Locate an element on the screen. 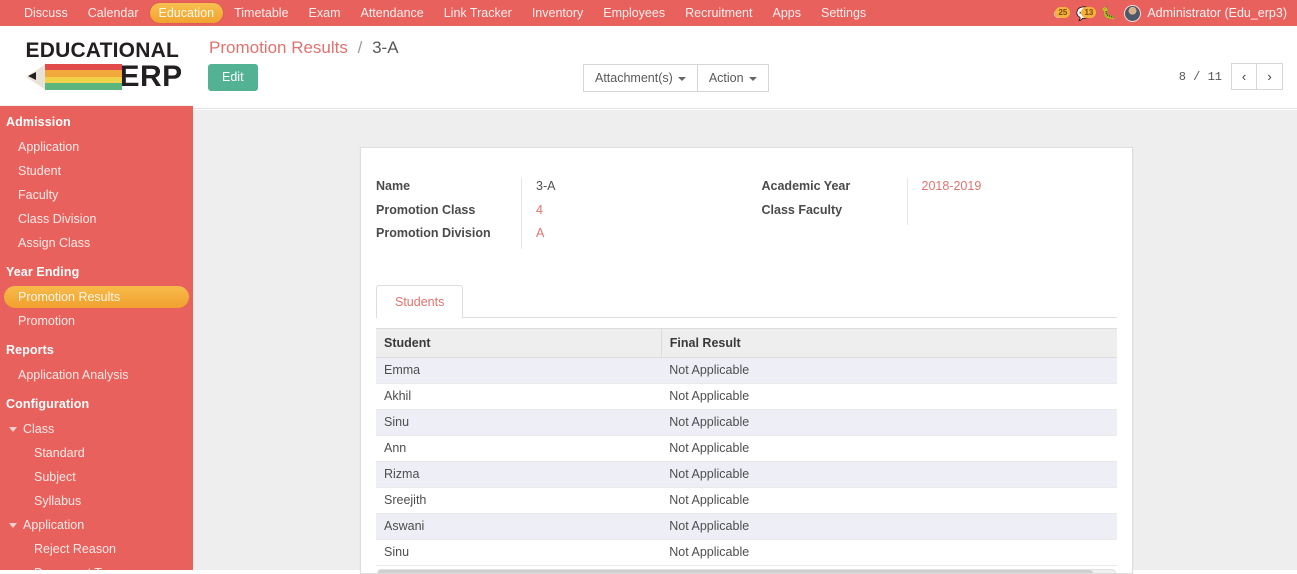 The image size is (1297, 574). field-value: 4 is located at coordinates (539, 210).